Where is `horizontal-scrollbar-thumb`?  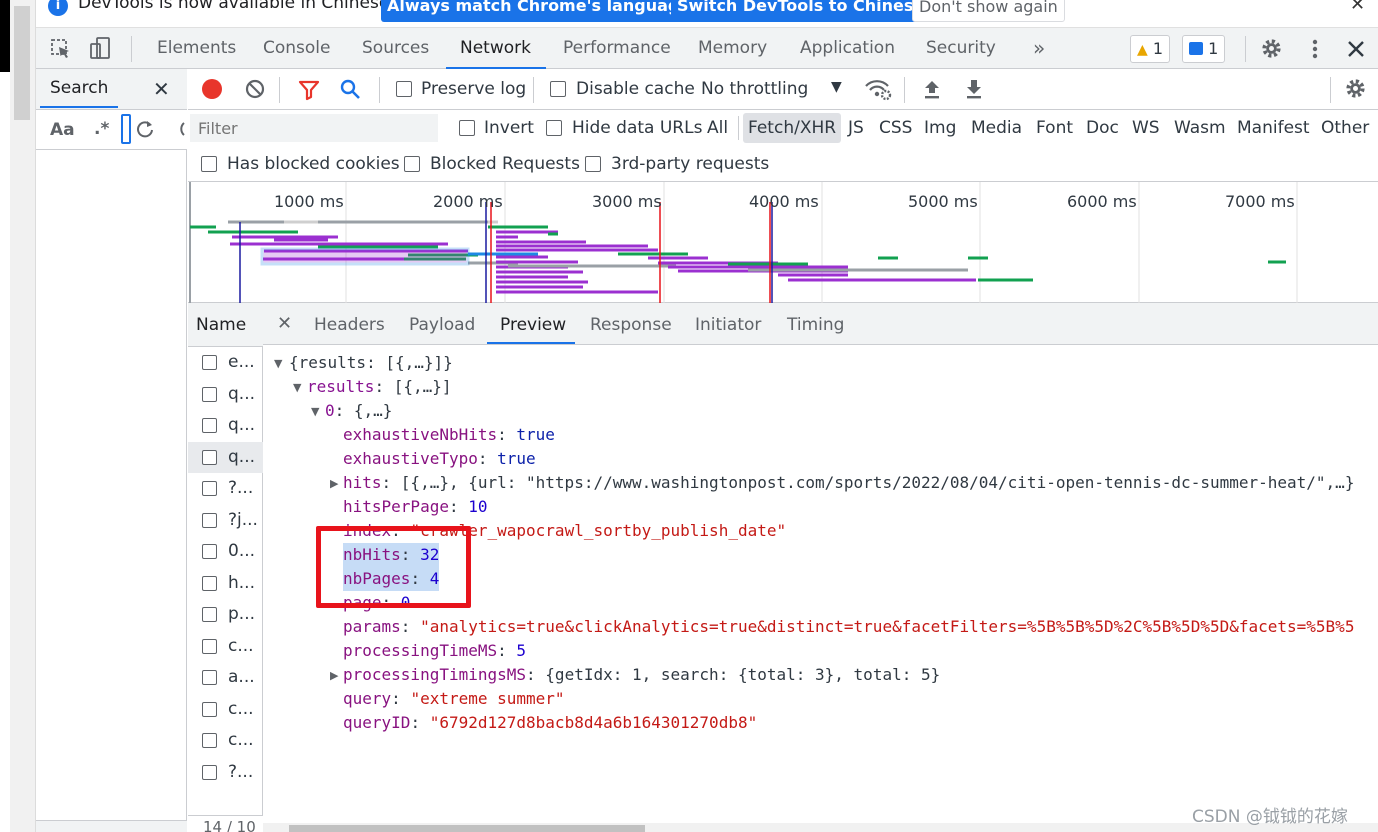
horizontal-scrollbar-thumb is located at coordinates (467, 828).